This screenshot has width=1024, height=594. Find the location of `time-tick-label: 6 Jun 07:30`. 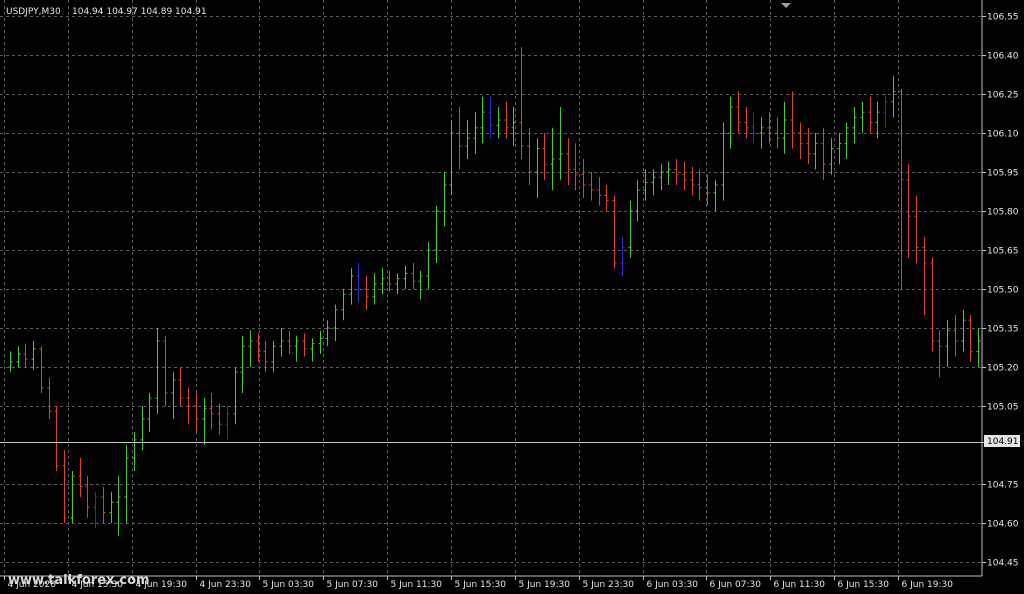

time-tick-label: 6 Jun 07:30 is located at coordinates (736, 585).